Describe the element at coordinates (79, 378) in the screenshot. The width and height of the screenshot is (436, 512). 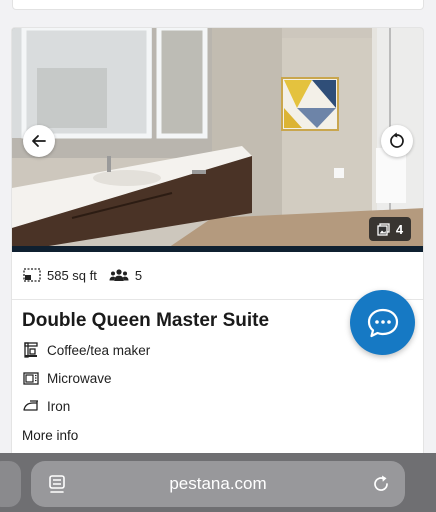
I see `amenity-label: Microwave` at that location.